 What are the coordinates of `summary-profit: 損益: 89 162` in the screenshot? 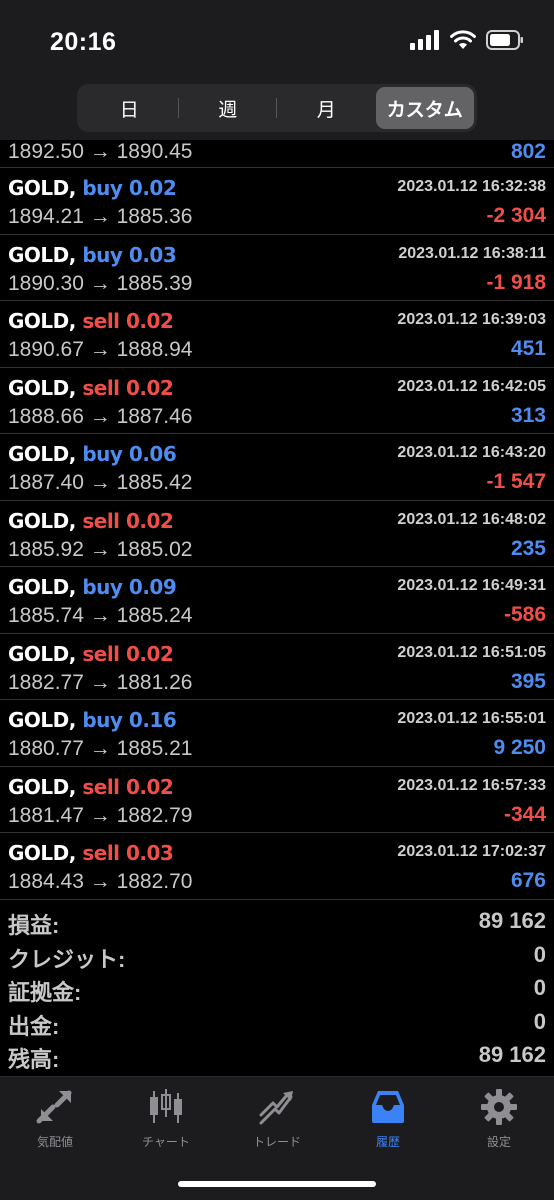 It's located at (277, 923).